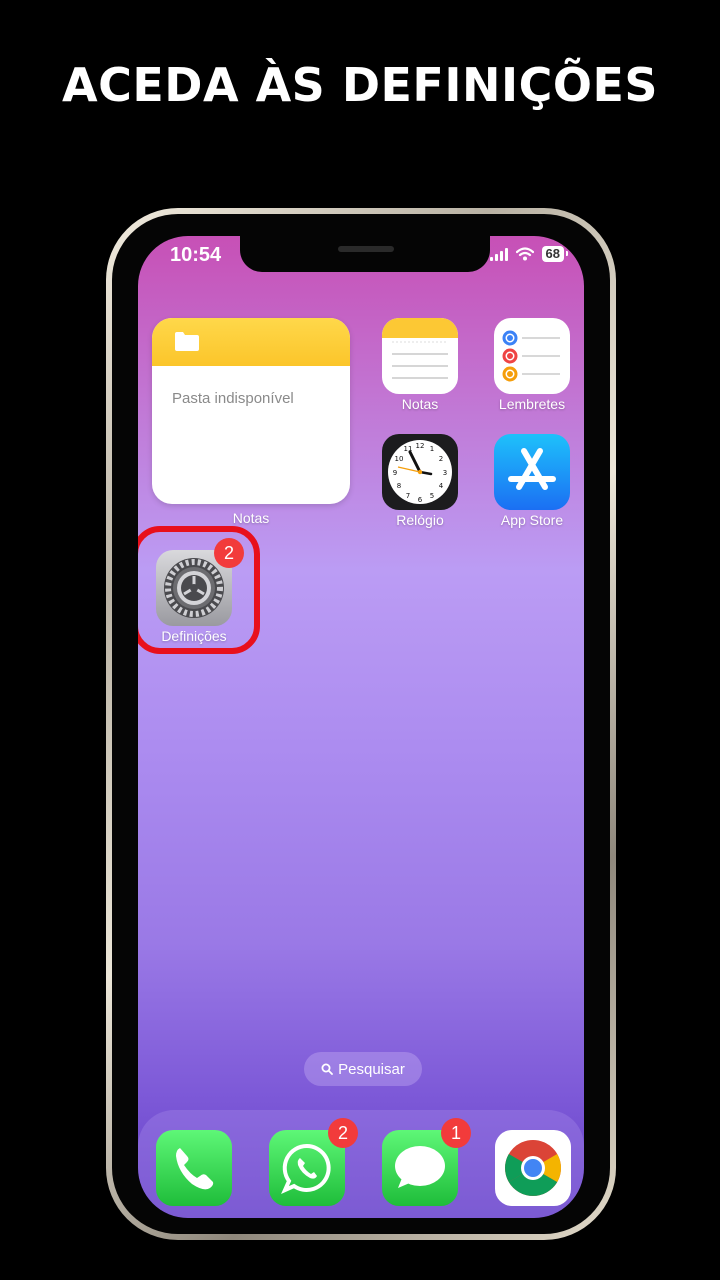 This screenshot has width=720, height=1280. I want to click on search-label: Pesquisar, so click(371, 1069).